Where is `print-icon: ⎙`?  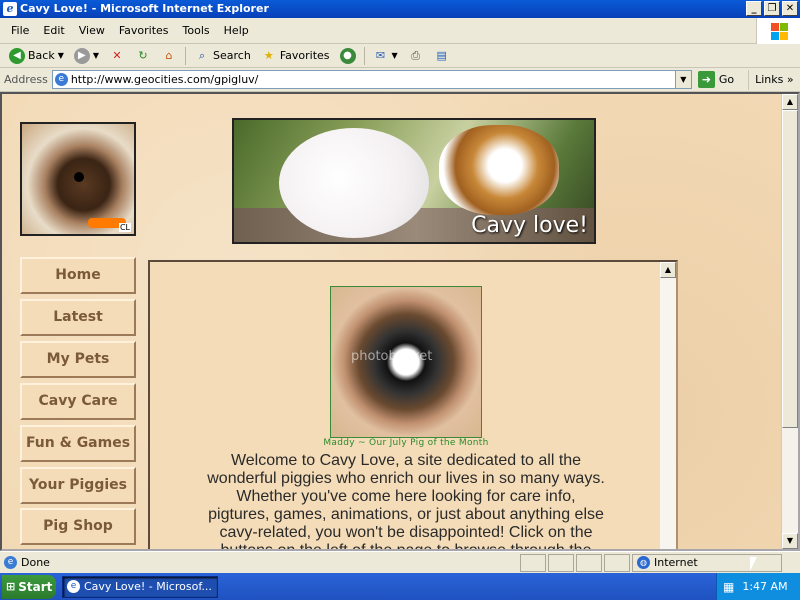
print-icon: ⎙ is located at coordinates (416, 55).